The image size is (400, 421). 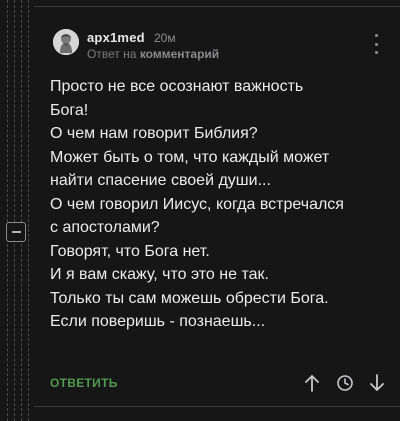 What do you see at coordinates (154, 133) in the screenshot?
I see `comment-line: О чем нам говорит Библия?` at bounding box center [154, 133].